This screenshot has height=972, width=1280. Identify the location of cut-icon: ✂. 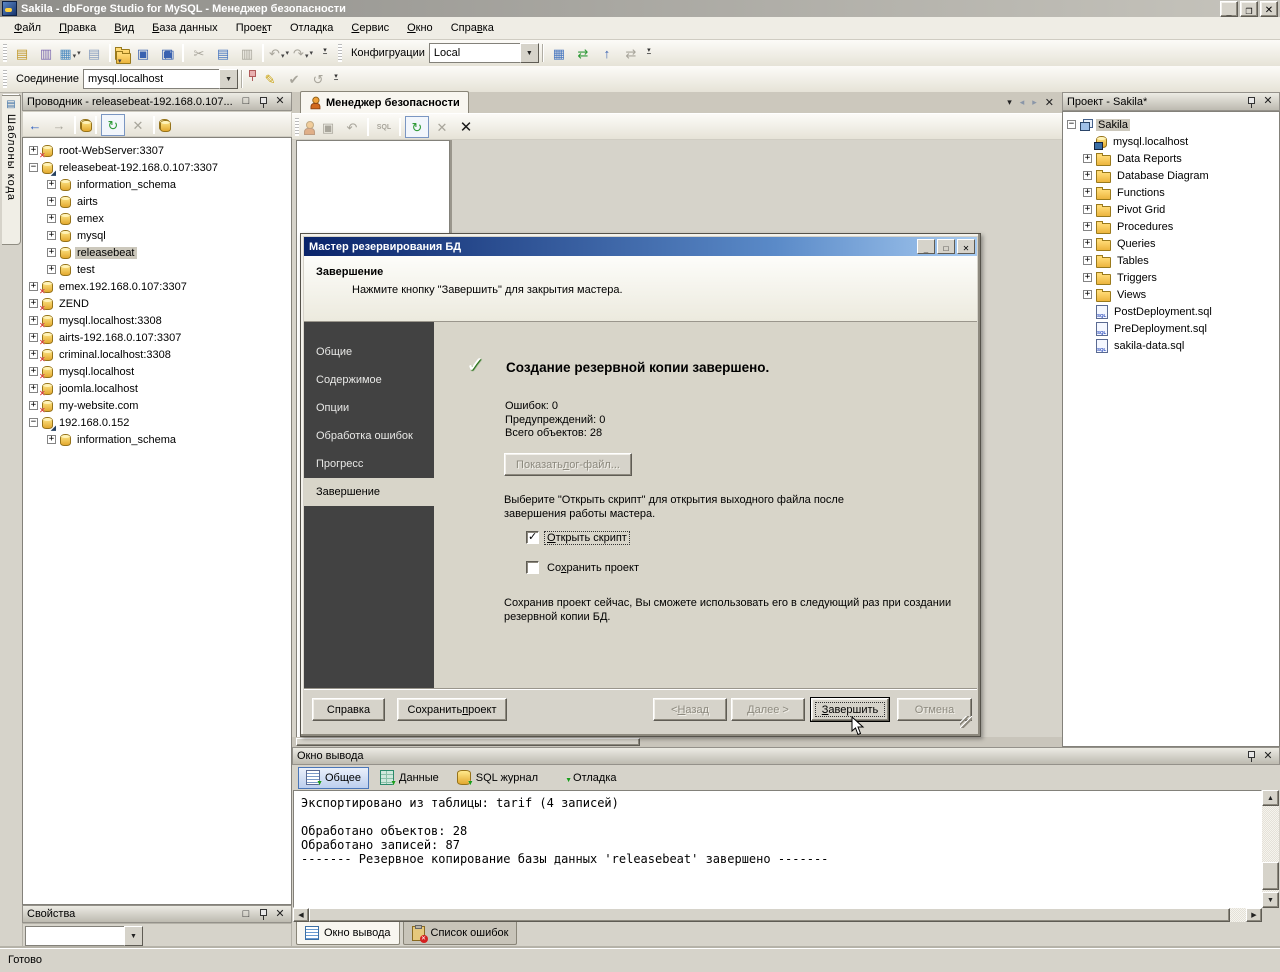
(199, 53).